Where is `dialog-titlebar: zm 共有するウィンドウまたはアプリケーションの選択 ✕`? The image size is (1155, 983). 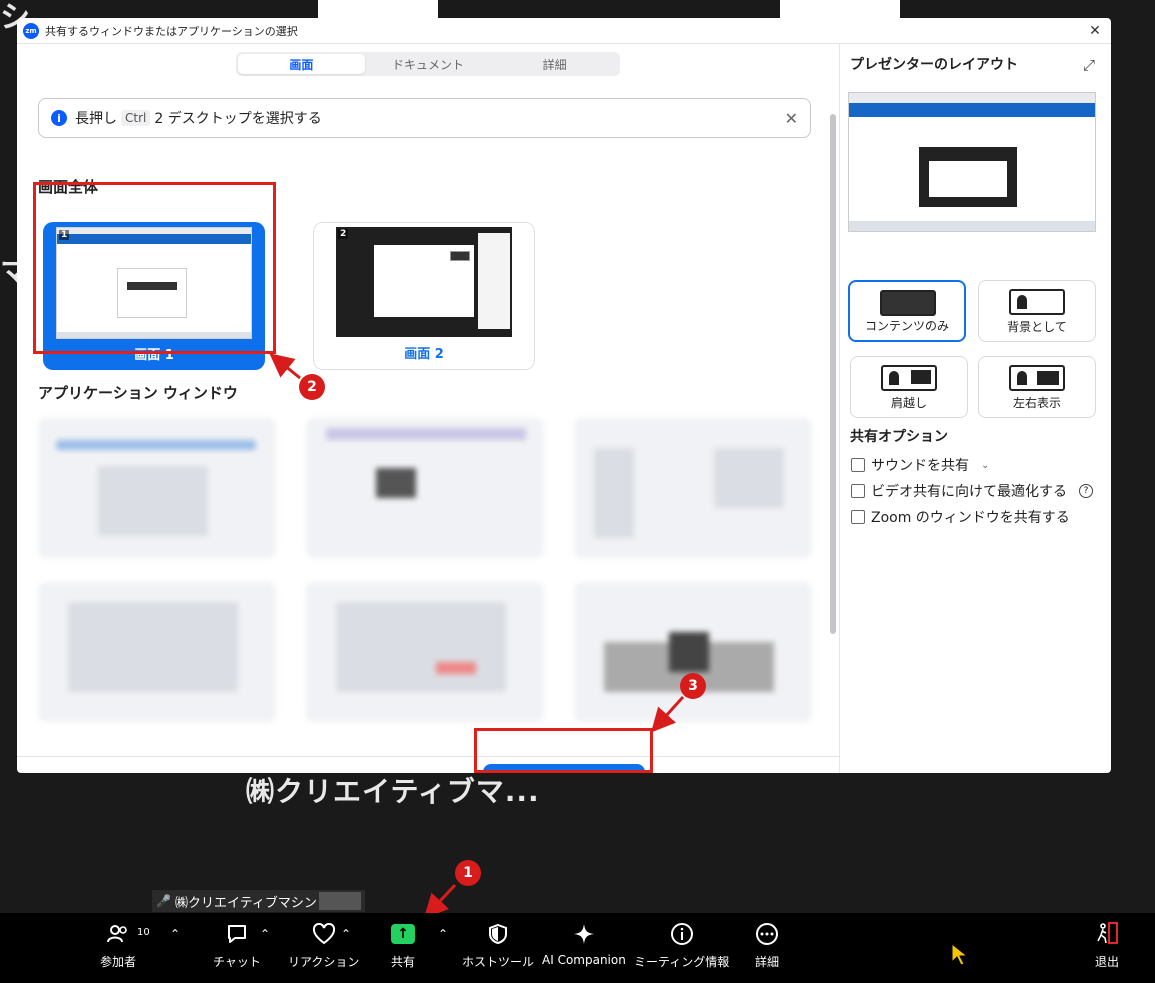 dialog-titlebar: zm 共有するウィンドウまたはアプリケーションの選択 ✕ is located at coordinates (564, 31).